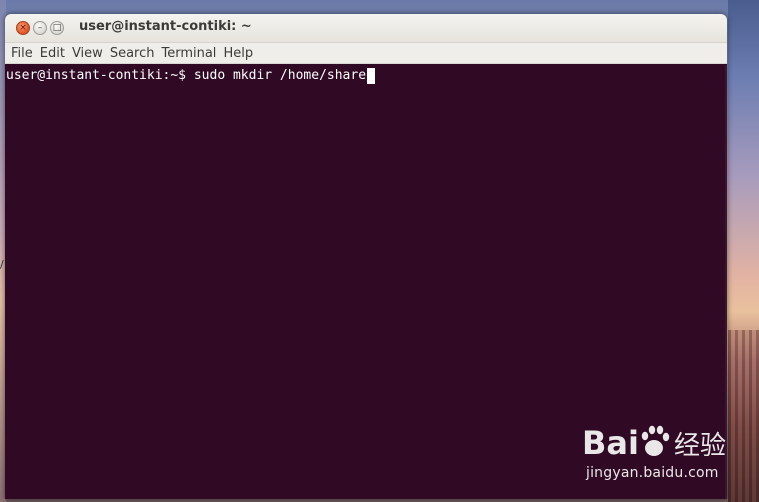 The width and height of the screenshot is (759, 502). Describe the element at coordinates (52, 53) in the screenshot. I see `menu-edit: Edit` at that location.